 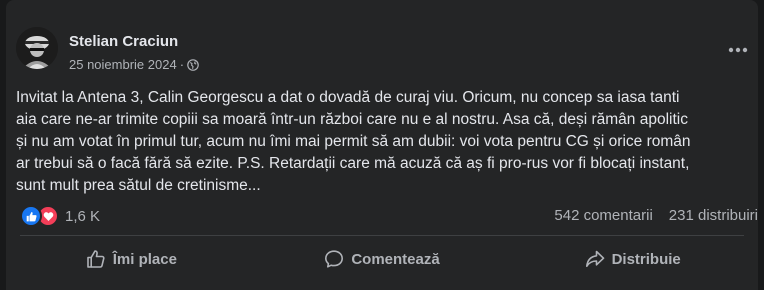 I want to click on comment-button: Comentează, so click(x=382, y=259).